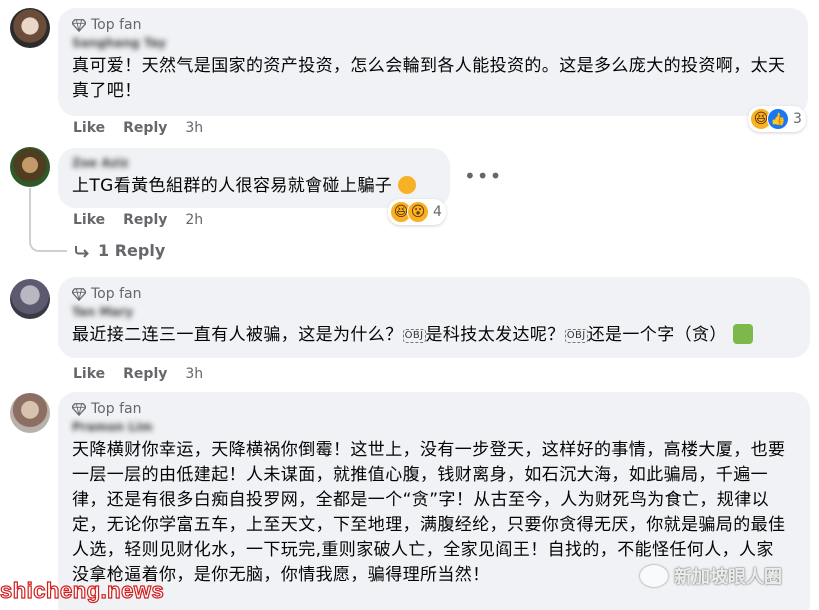 Image resolution: width=819 pixels, height=610 pixels. I want to click on more-options-icon: •••, so click(483, 176).